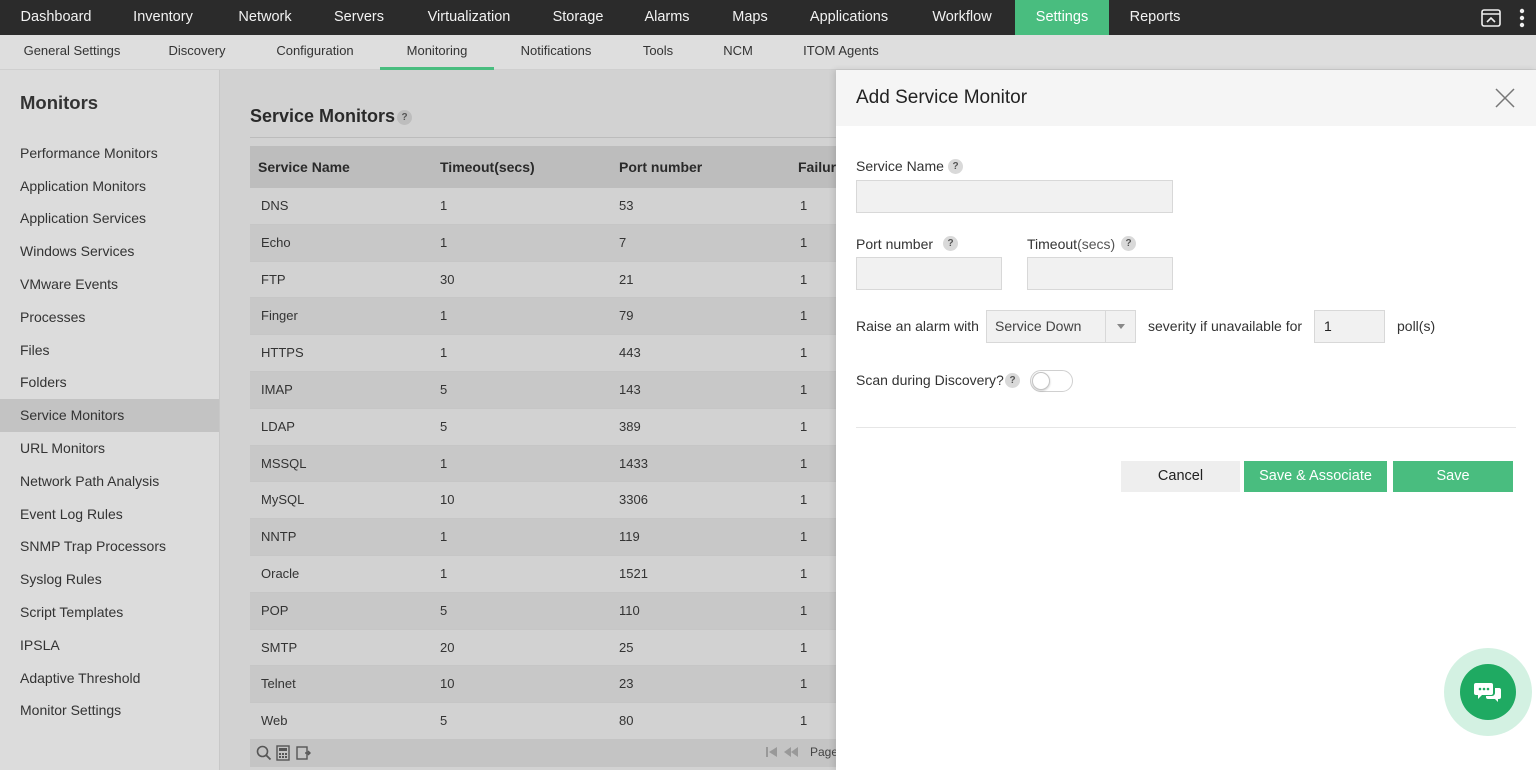  What do you see at coordinates (1225, 326) in the screenshot?
I see `alarm-middle-label: severity if unavailable for` at bounding box center [1225, 326].